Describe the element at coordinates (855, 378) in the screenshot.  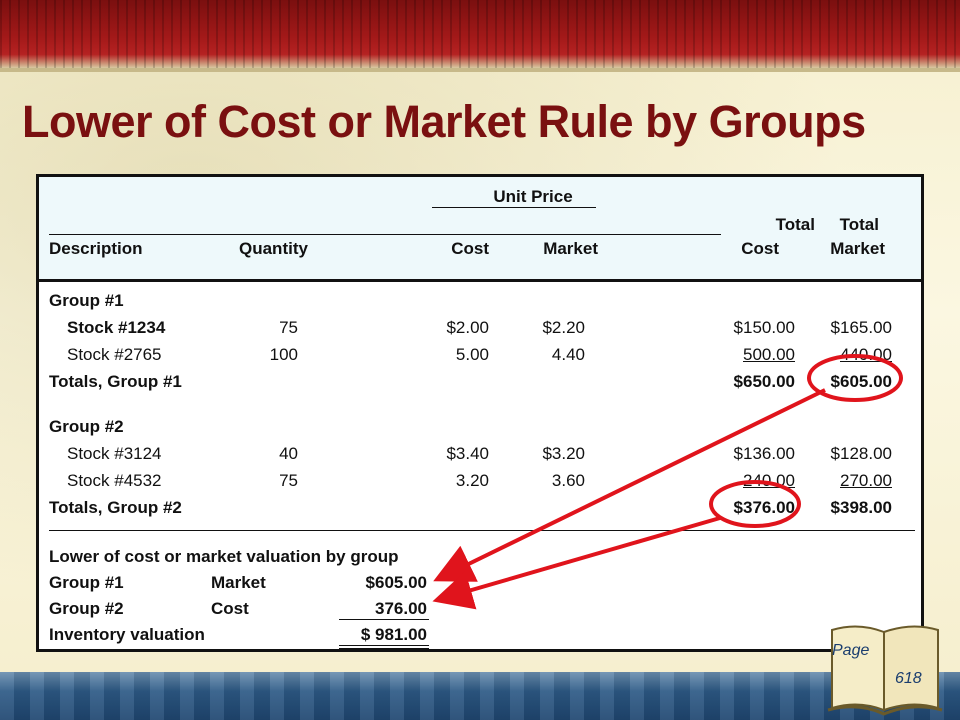
I see `highlight-circle-group-1-market` at that location.